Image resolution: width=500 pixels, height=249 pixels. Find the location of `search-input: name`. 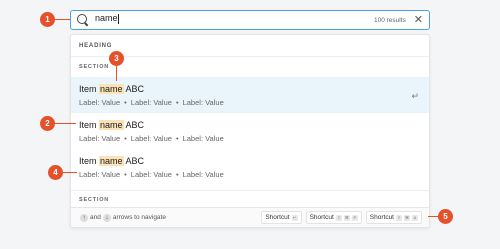

search-input: name is located at coordinates (234, 20).